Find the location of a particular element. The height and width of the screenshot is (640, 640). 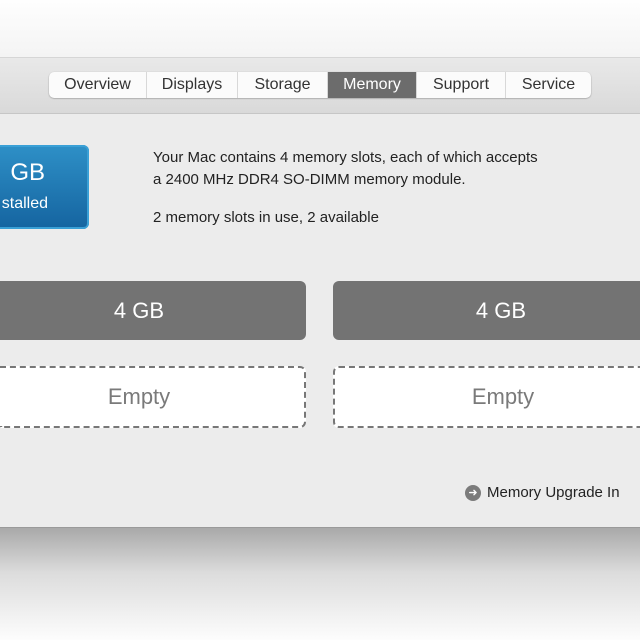

memory-slot-4: Empty is located at coordinates (486, 397).